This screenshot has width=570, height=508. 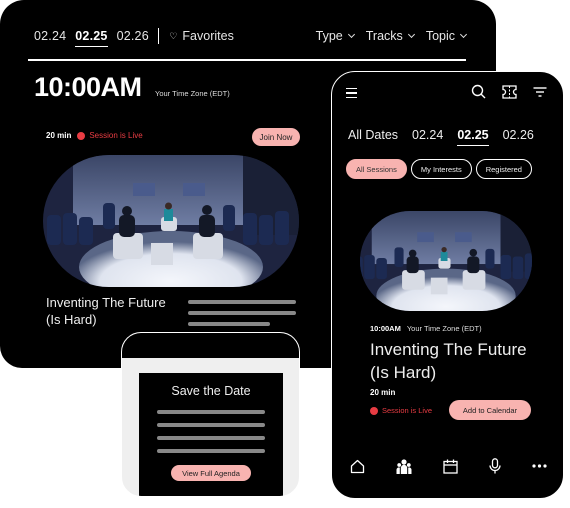 I want to click on filter-tracks-dropdown: Tracks, so click(x=390, y=36).